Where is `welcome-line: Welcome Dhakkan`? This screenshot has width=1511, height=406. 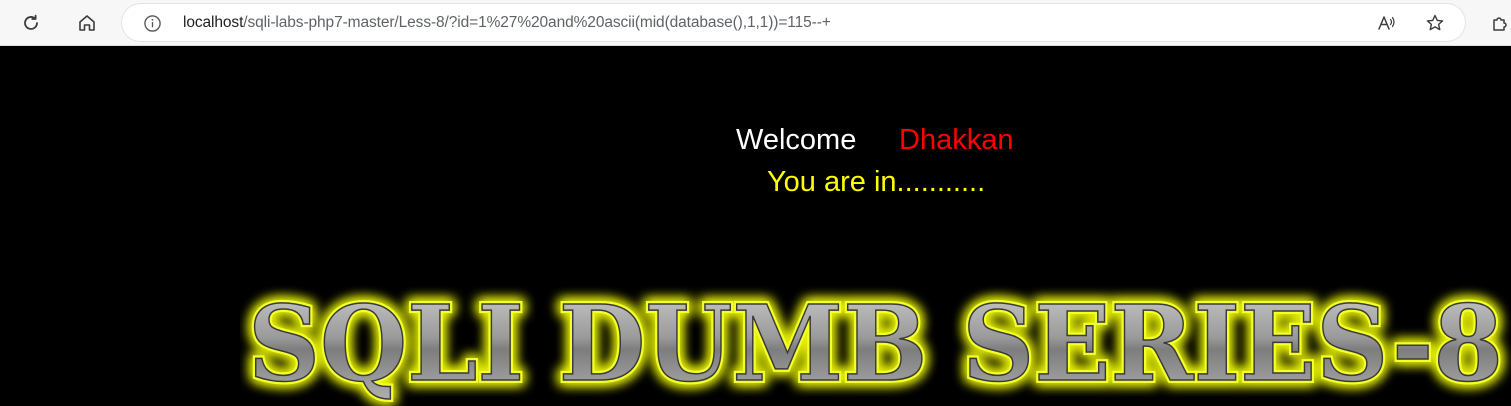
welcome-line: Welcome Dhakkan is located at coordinates (755, 140).